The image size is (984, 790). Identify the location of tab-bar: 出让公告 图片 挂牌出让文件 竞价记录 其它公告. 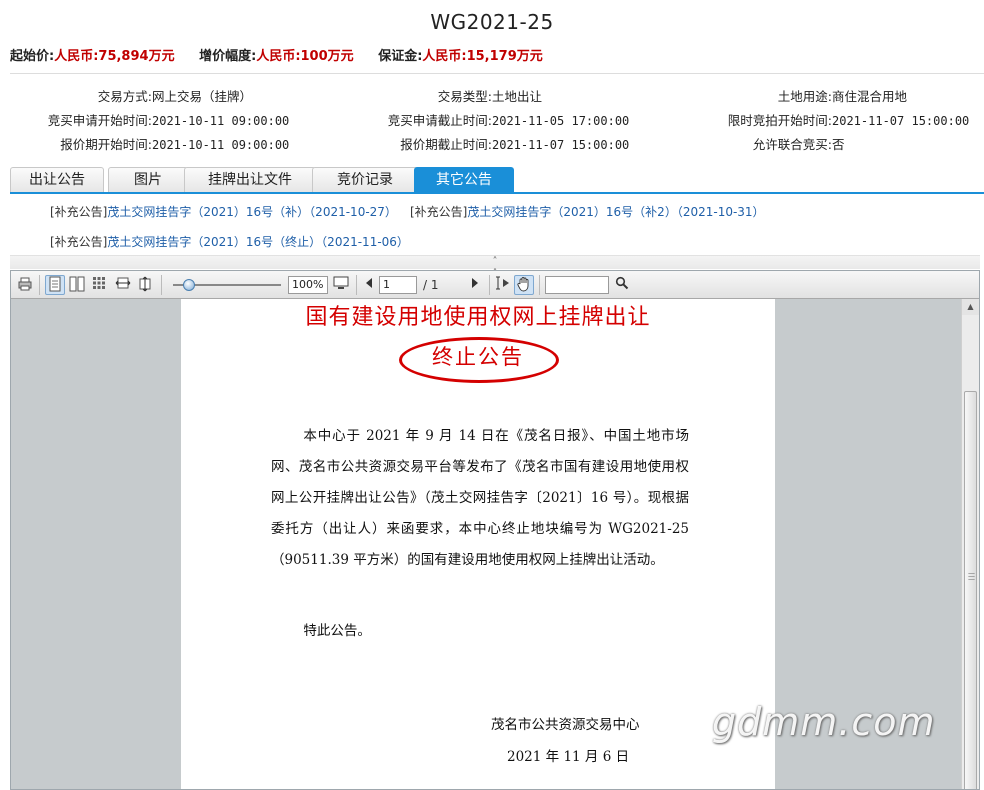
(497, 180).